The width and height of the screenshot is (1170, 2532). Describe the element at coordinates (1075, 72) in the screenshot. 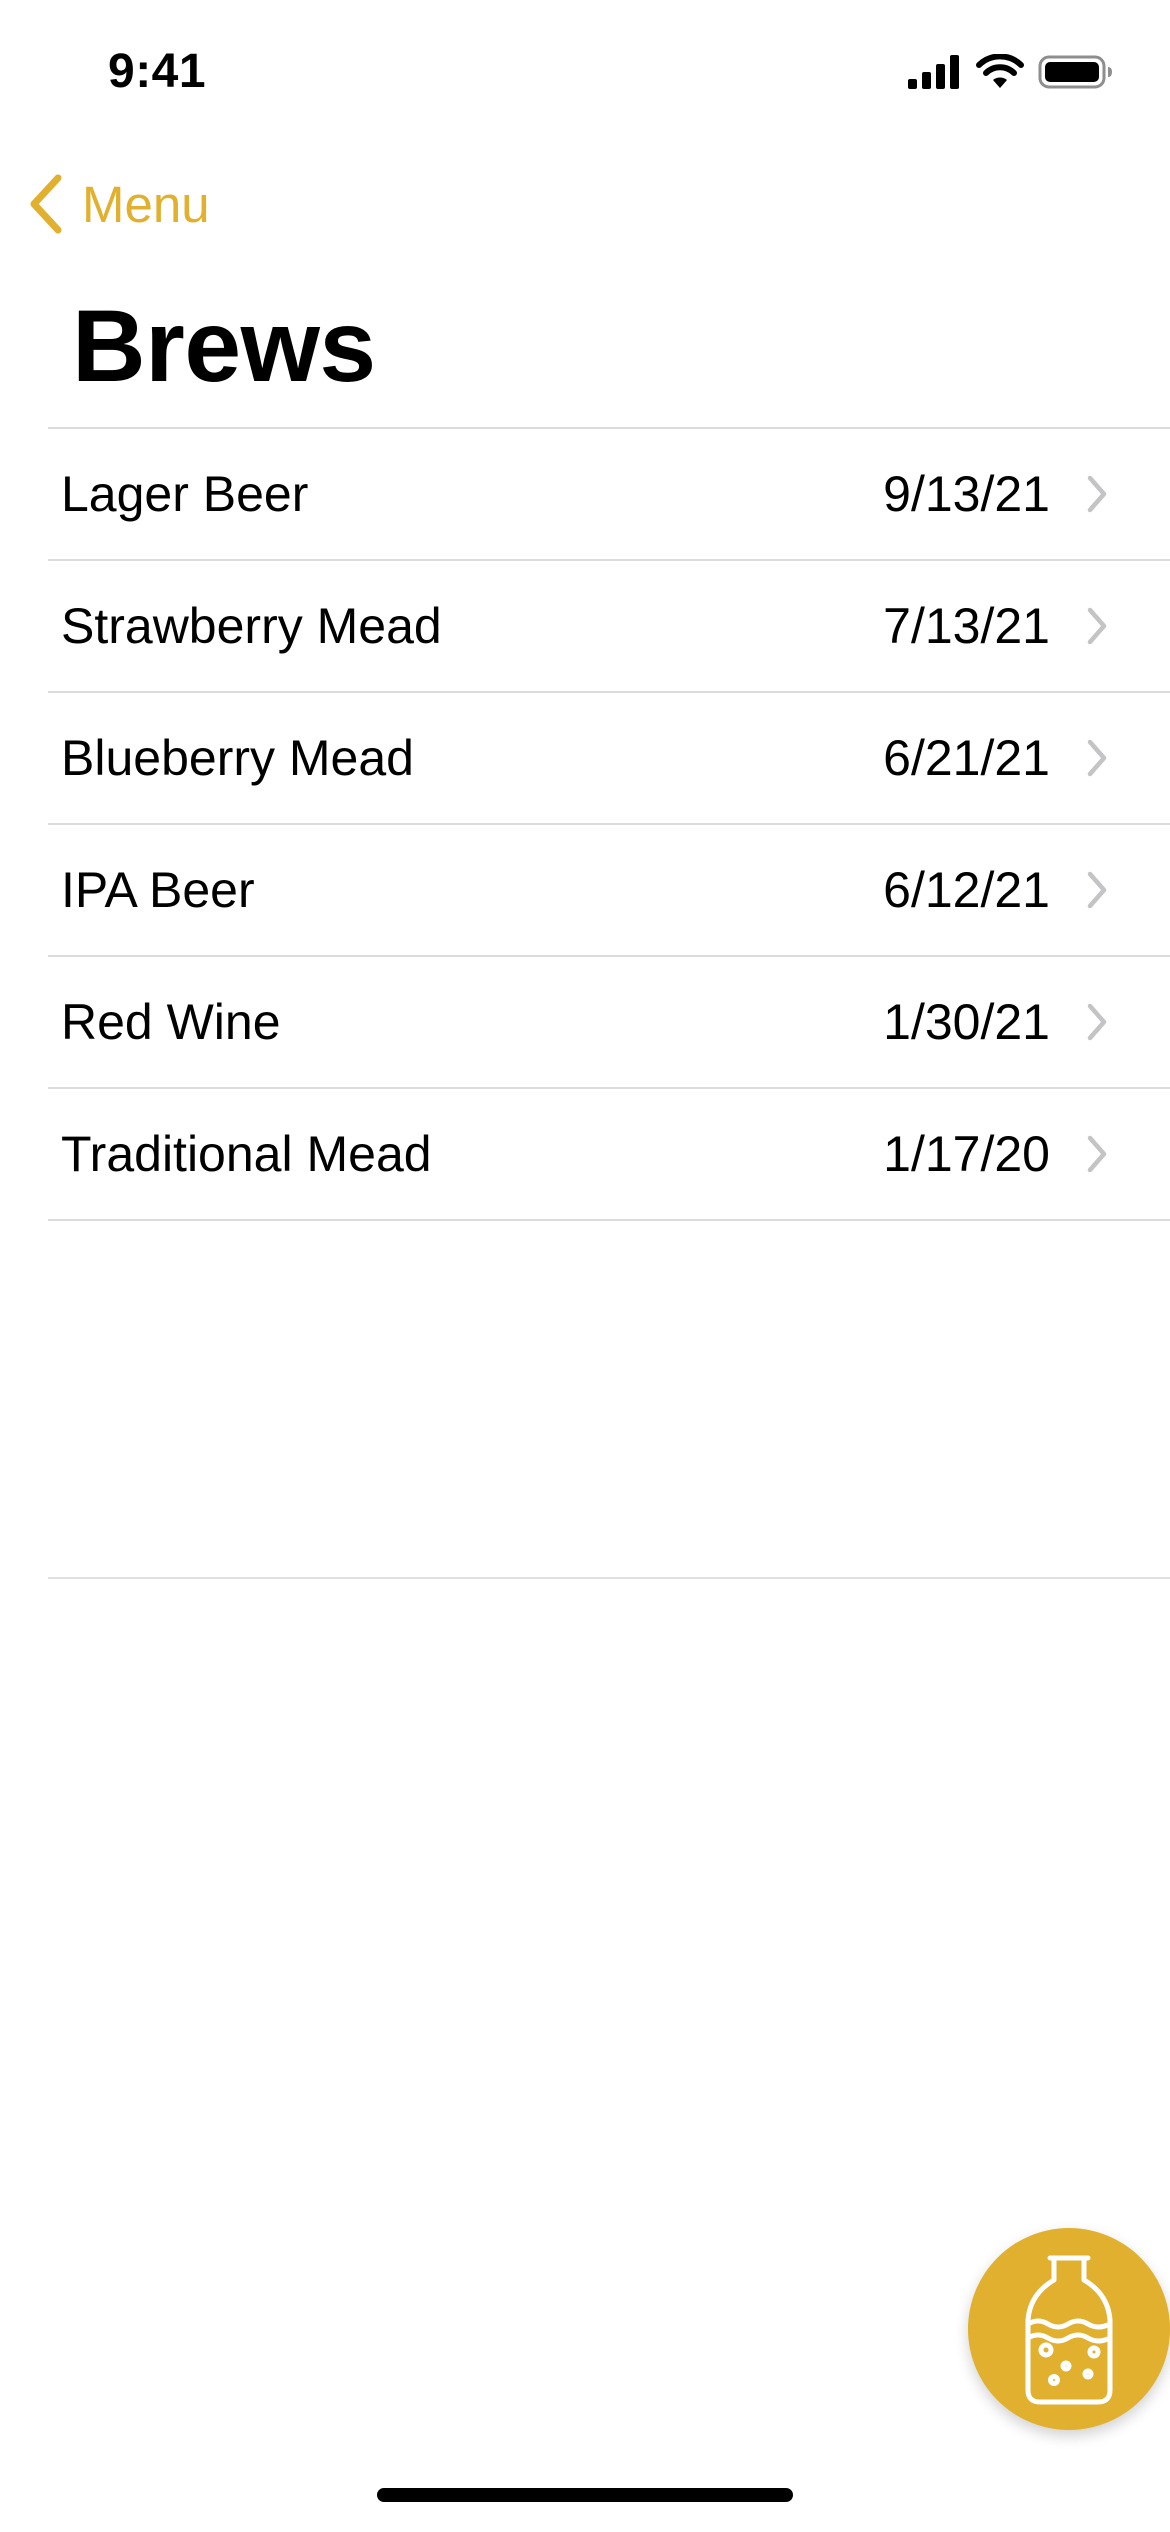

I see `battery-icon` at that location.